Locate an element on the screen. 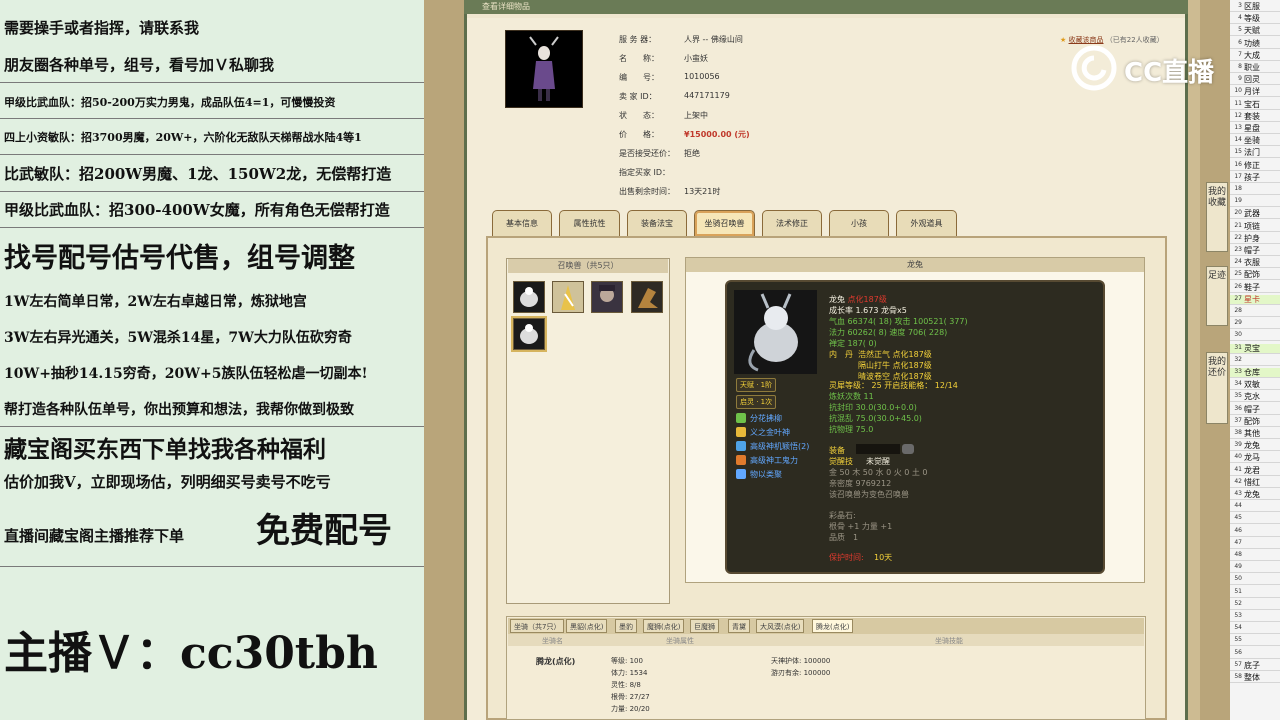 This screenshot has height=720, width=1280. info-key: 状 态： is located at coordinates (639, 115).